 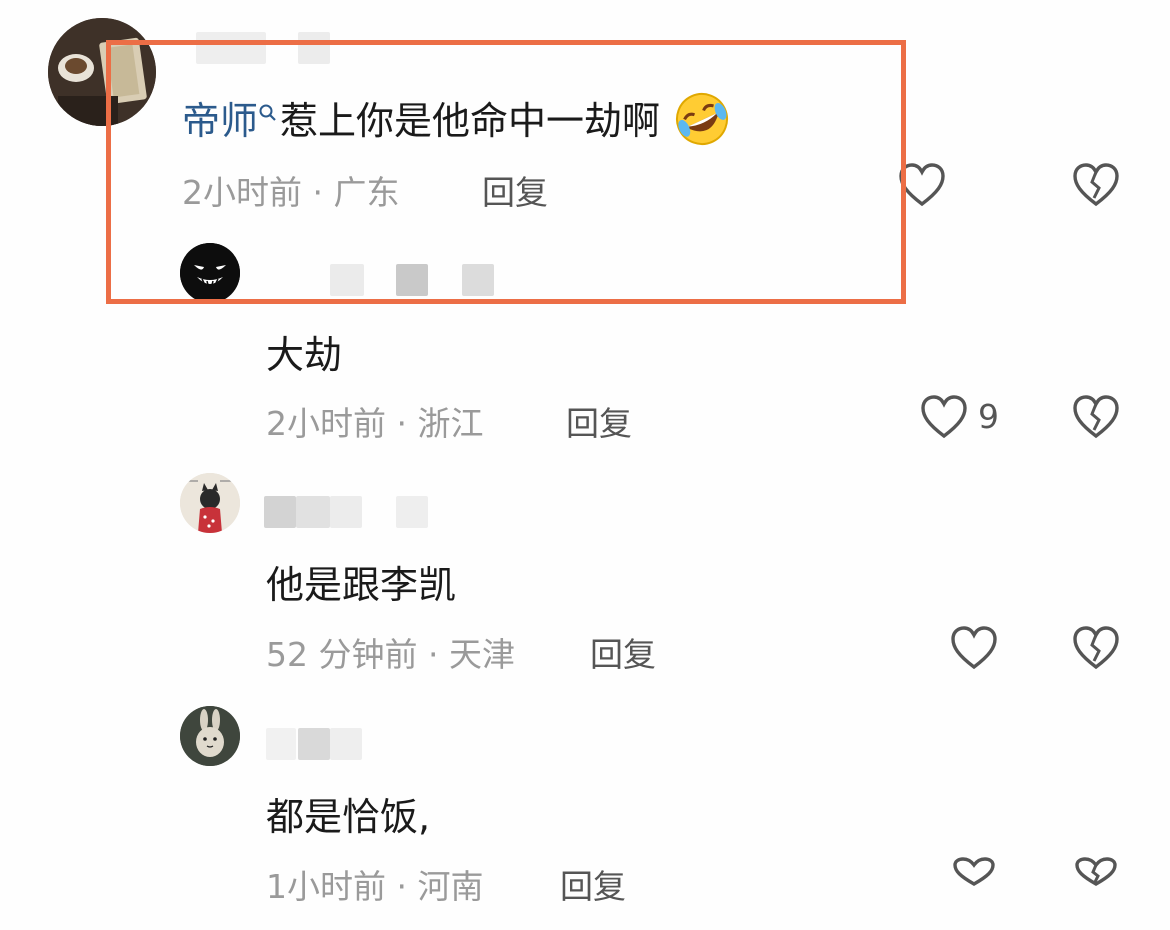 What do you see at coordinates (361, 585) in the screenshot?
I see `comment-text: 他是跟李凯` at bounding box center [361, 585].